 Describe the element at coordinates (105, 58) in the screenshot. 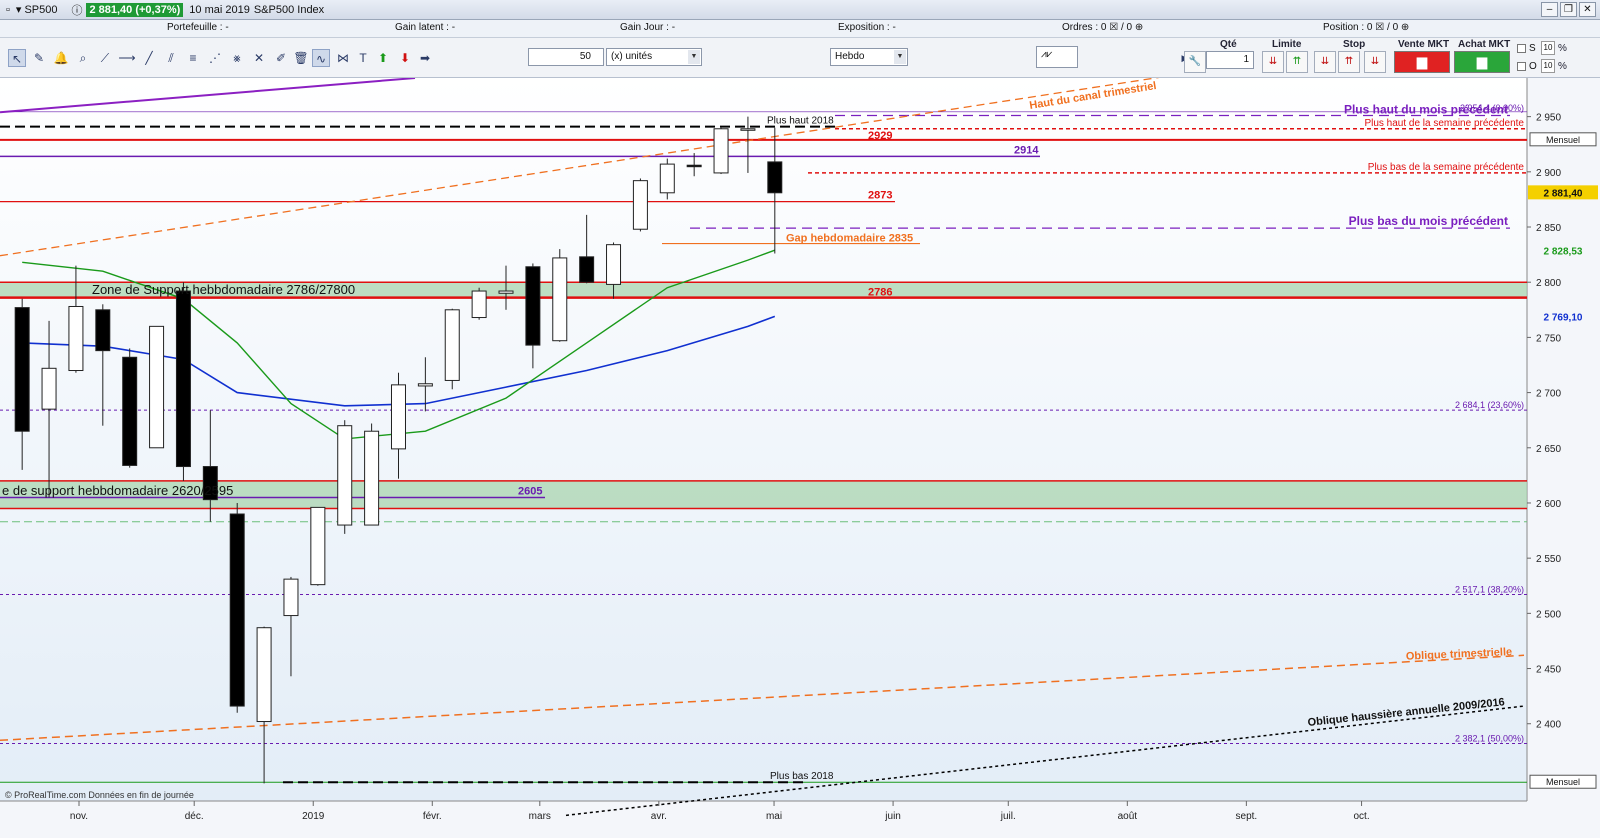

I see `line-icon: ⟋` at that location.